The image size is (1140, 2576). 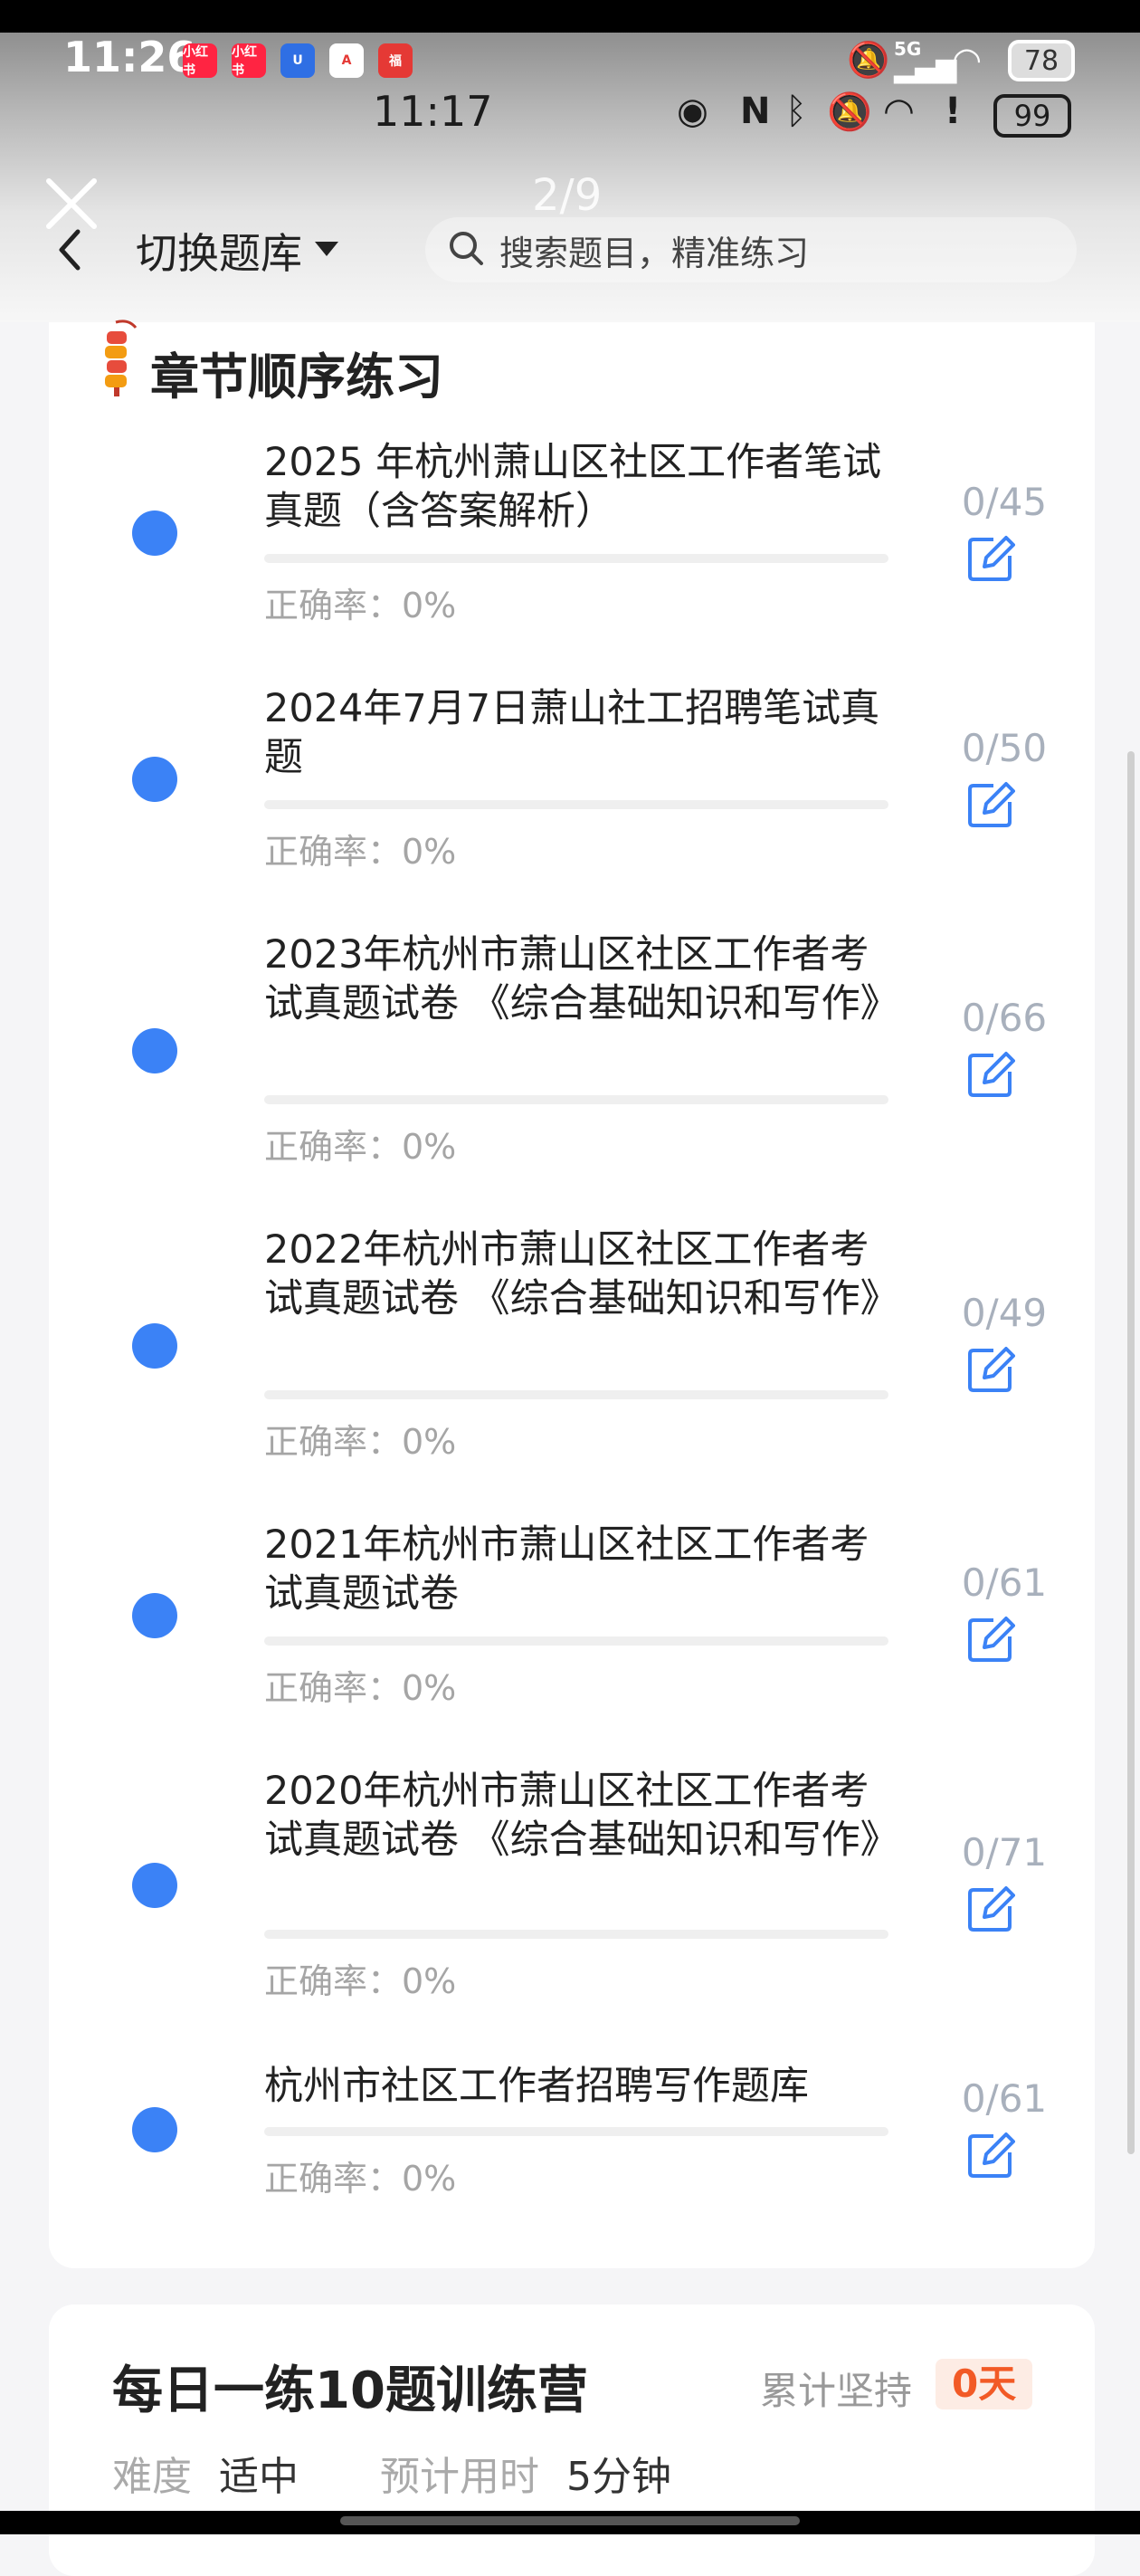 What do you see at coordinates (570, 16) in the screenshot?
I see `system-status-bar` at bounding box center [570, 16].